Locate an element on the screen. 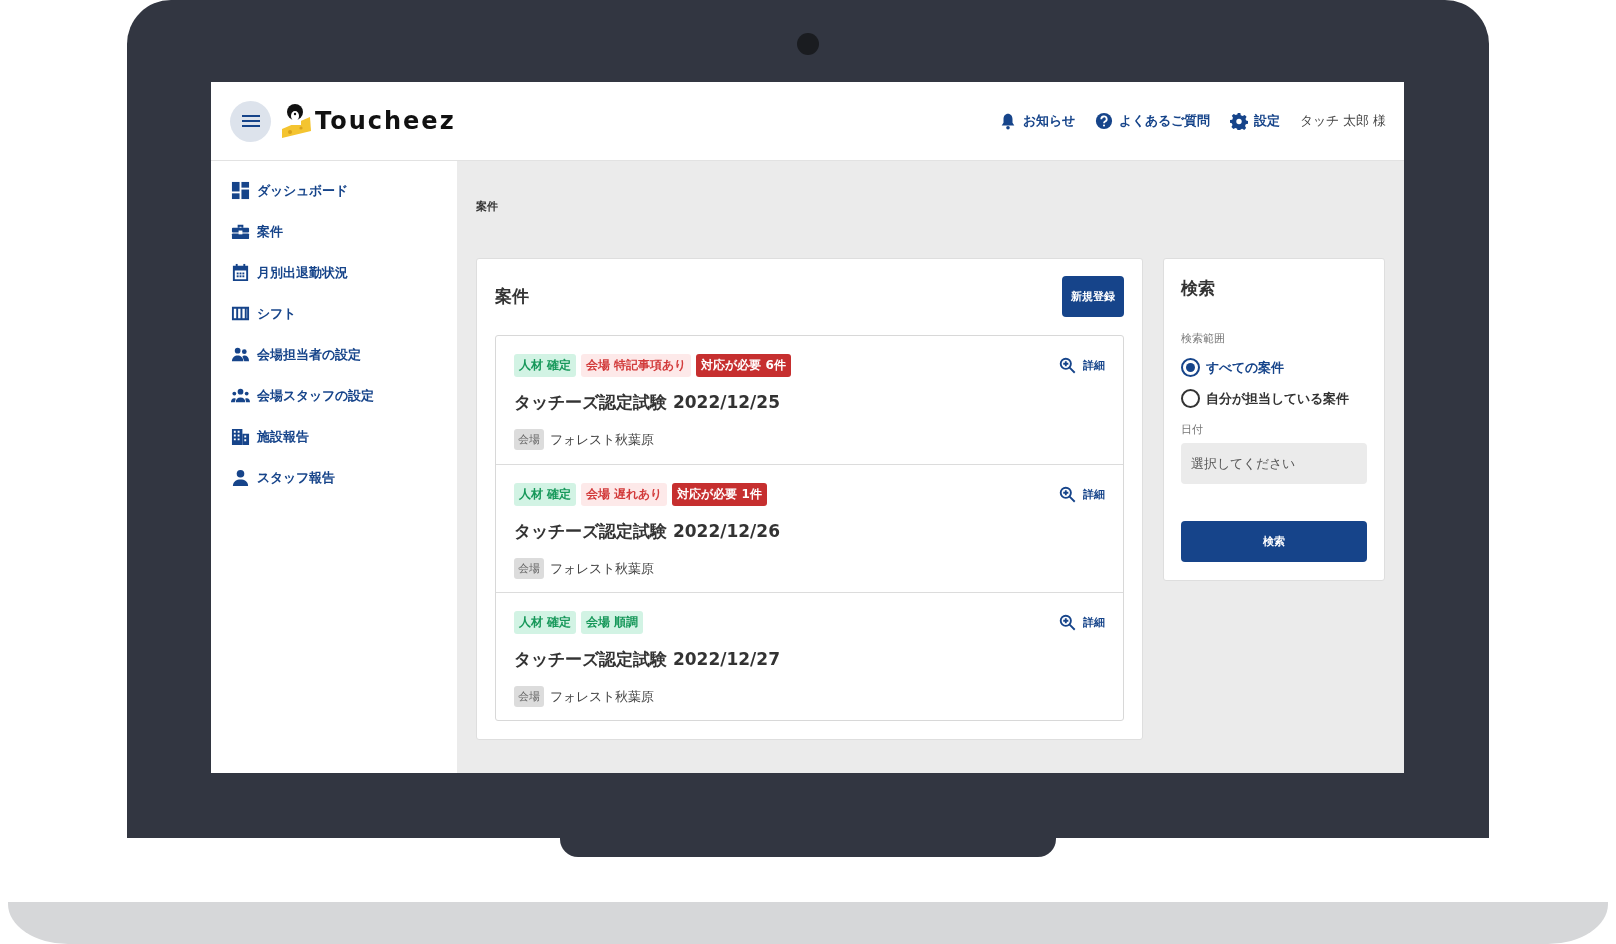 This screenshot has width=1616, height=944. sidebar-item: スタッフ報告 is located at coordinates (334, 477).